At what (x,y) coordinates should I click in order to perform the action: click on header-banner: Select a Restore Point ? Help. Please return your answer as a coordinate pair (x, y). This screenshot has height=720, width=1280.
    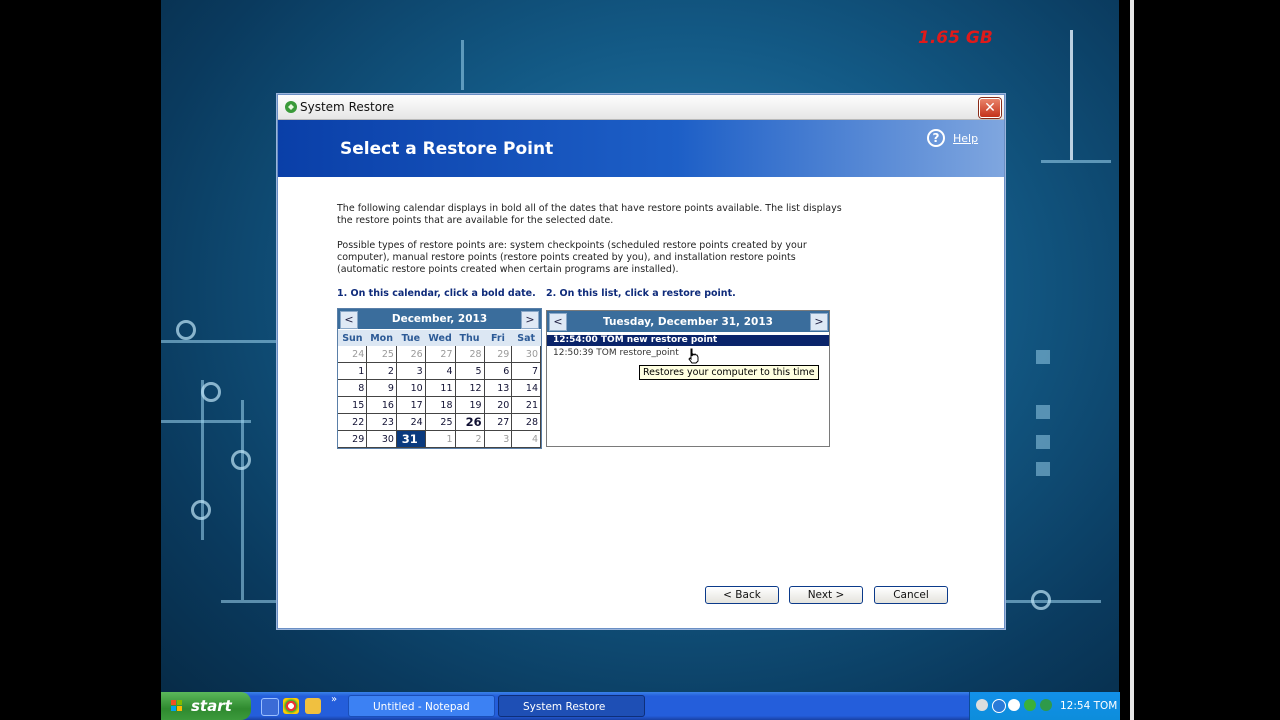
    Looking at the image, I should click on (641, 148).